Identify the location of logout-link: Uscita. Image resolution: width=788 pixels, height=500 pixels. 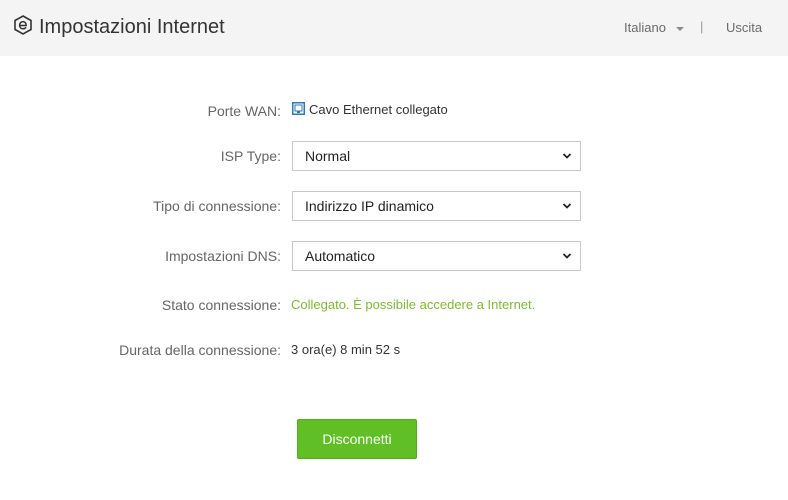
(744, 28).